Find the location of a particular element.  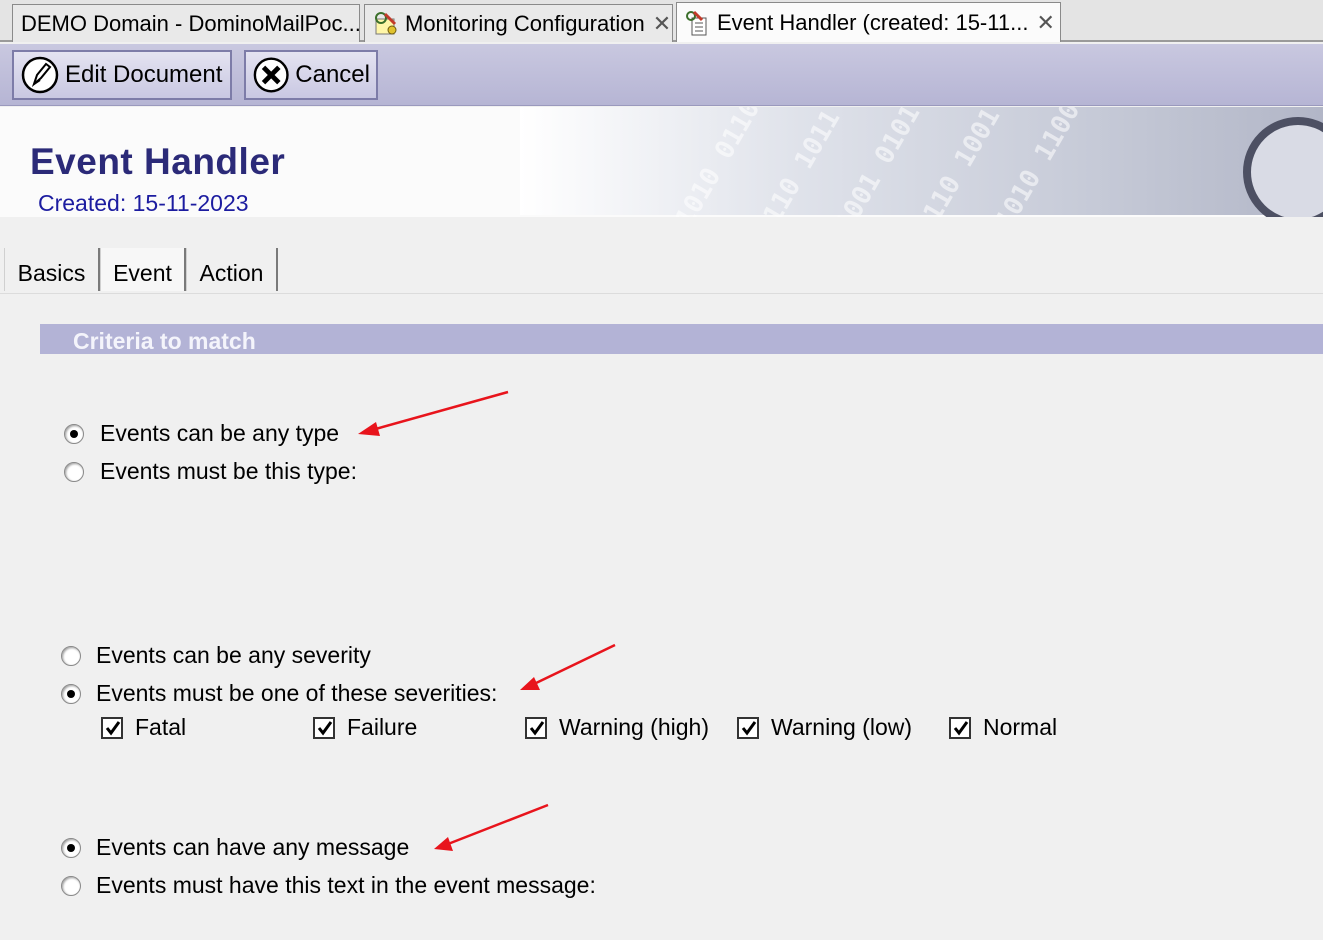

alarm-clock-graphic is located at coordinates (1283, 167).